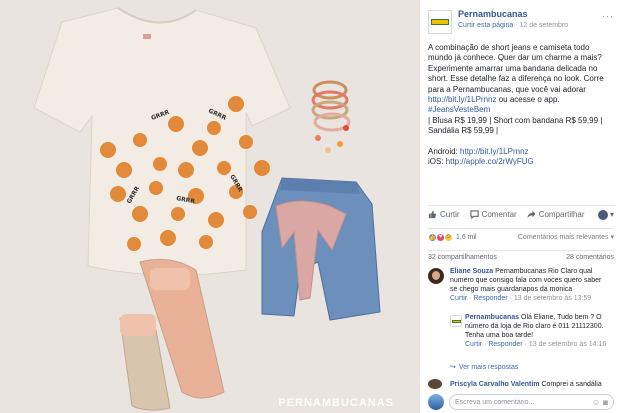 The image size is (620, 413). What do you see at coordinates (453, 367) in the screenshot?
I see `reply-arrow-icon: ↪` at bounding box center [453, 367].